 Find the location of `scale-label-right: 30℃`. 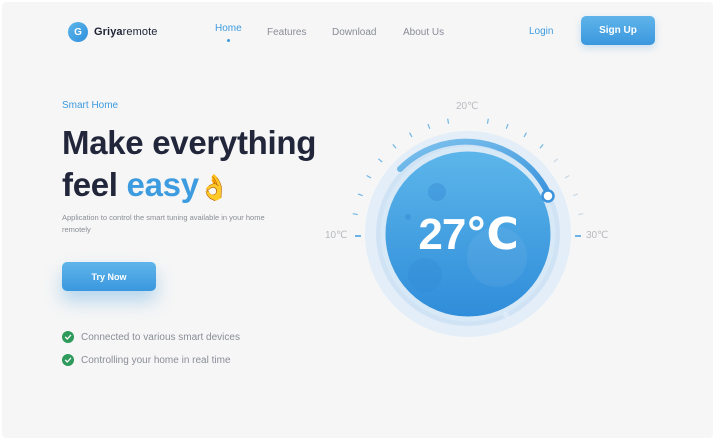

scale-label-right: 30℃ is located at coordinates (597, 235).